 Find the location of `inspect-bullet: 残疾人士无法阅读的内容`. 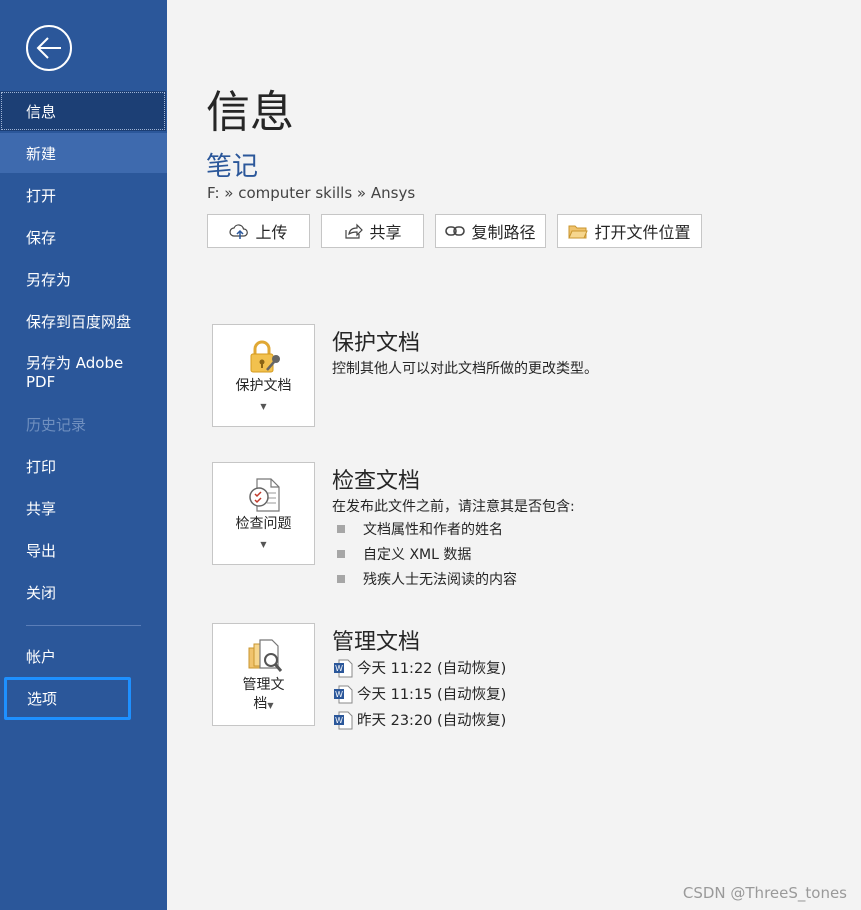

inspect-bullet: 残疾人士无法阅读的内容 is located at coordinates (427, 579).